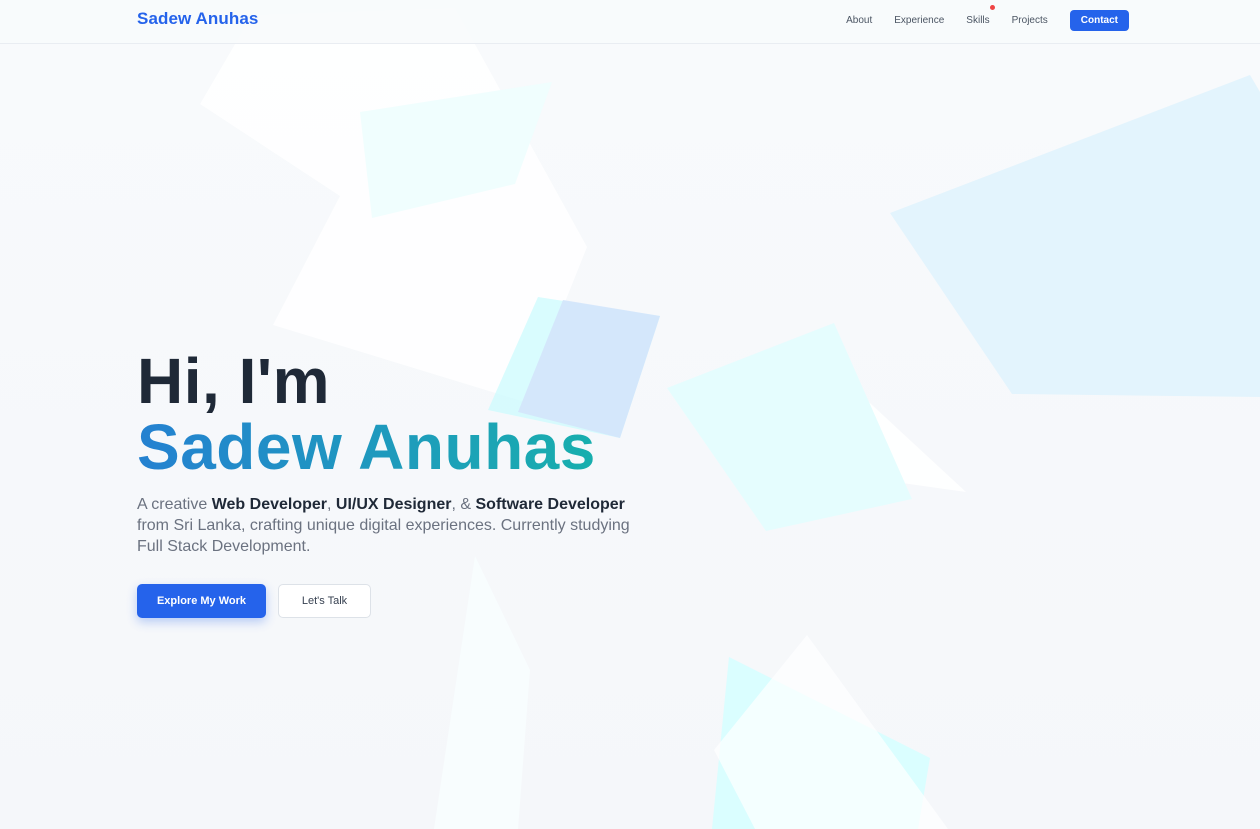 Image resolution: width=1260 pixels, height=829 pixels. What do you see at coordinates (550, 504) in the screenshot?
I see `role-software-developer: Software Developer` at bounding box center [550, 504].